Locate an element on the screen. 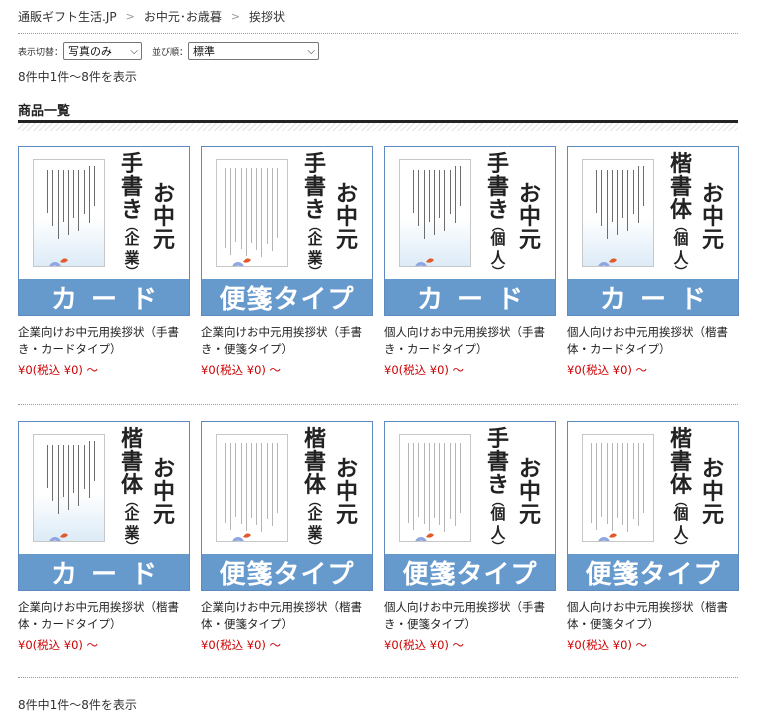  product-name-link: 企業向けお中元用挨拶状（手書き・カードタイプ） is located at coordinates (104, 341).